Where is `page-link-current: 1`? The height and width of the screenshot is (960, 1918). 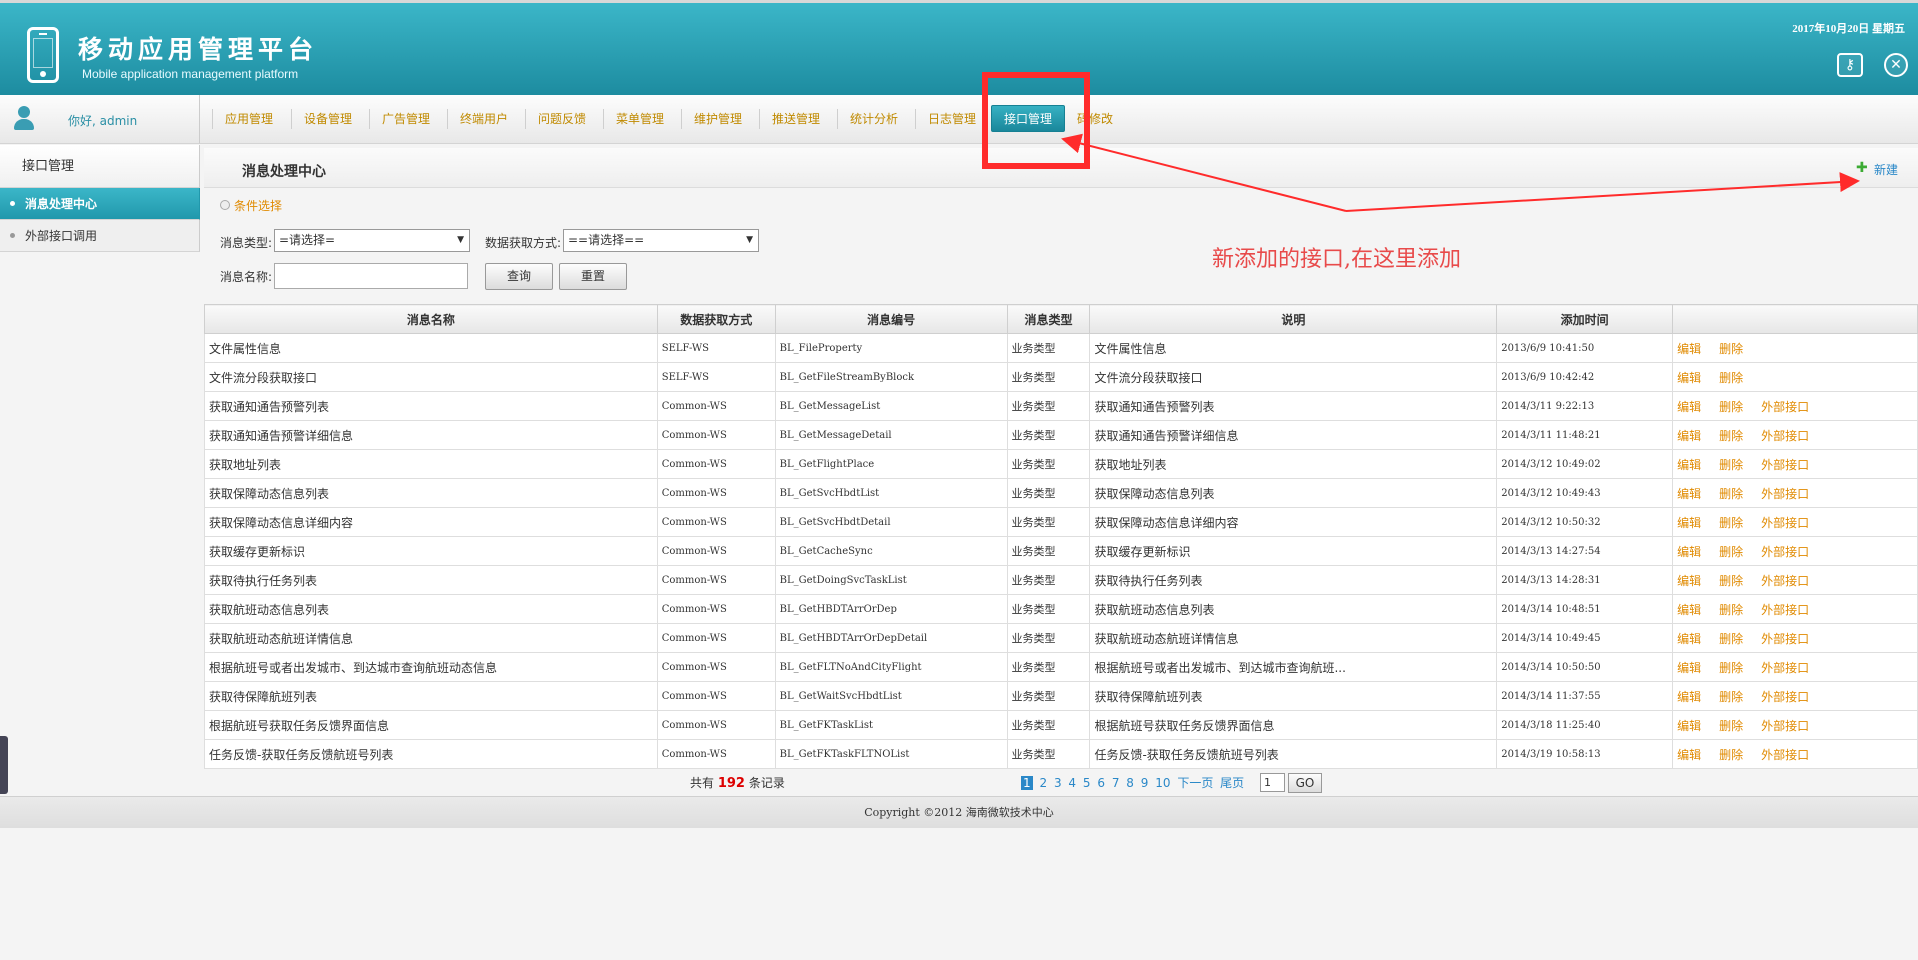
page-link-current: 1 is located at coordinates (1027, 783).